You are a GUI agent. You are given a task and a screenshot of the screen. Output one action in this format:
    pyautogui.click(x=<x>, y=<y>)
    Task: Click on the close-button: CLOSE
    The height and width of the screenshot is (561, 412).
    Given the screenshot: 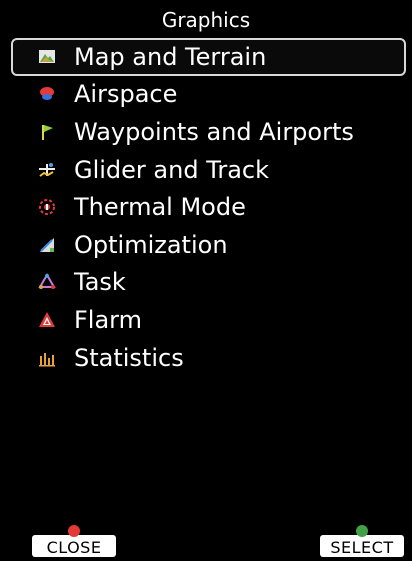 What is the action you would take?
    pyautogui.click(x=74, y=541)
    